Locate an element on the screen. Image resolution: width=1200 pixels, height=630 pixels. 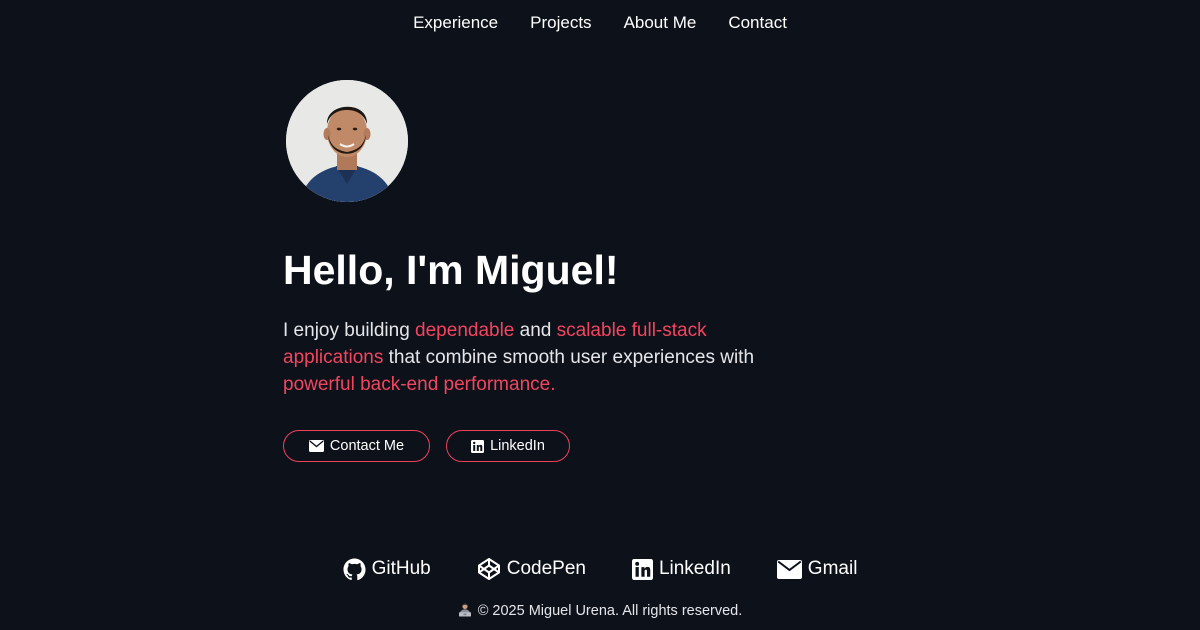
footer-link-github: GitHub is located at coordinates (387, 569).